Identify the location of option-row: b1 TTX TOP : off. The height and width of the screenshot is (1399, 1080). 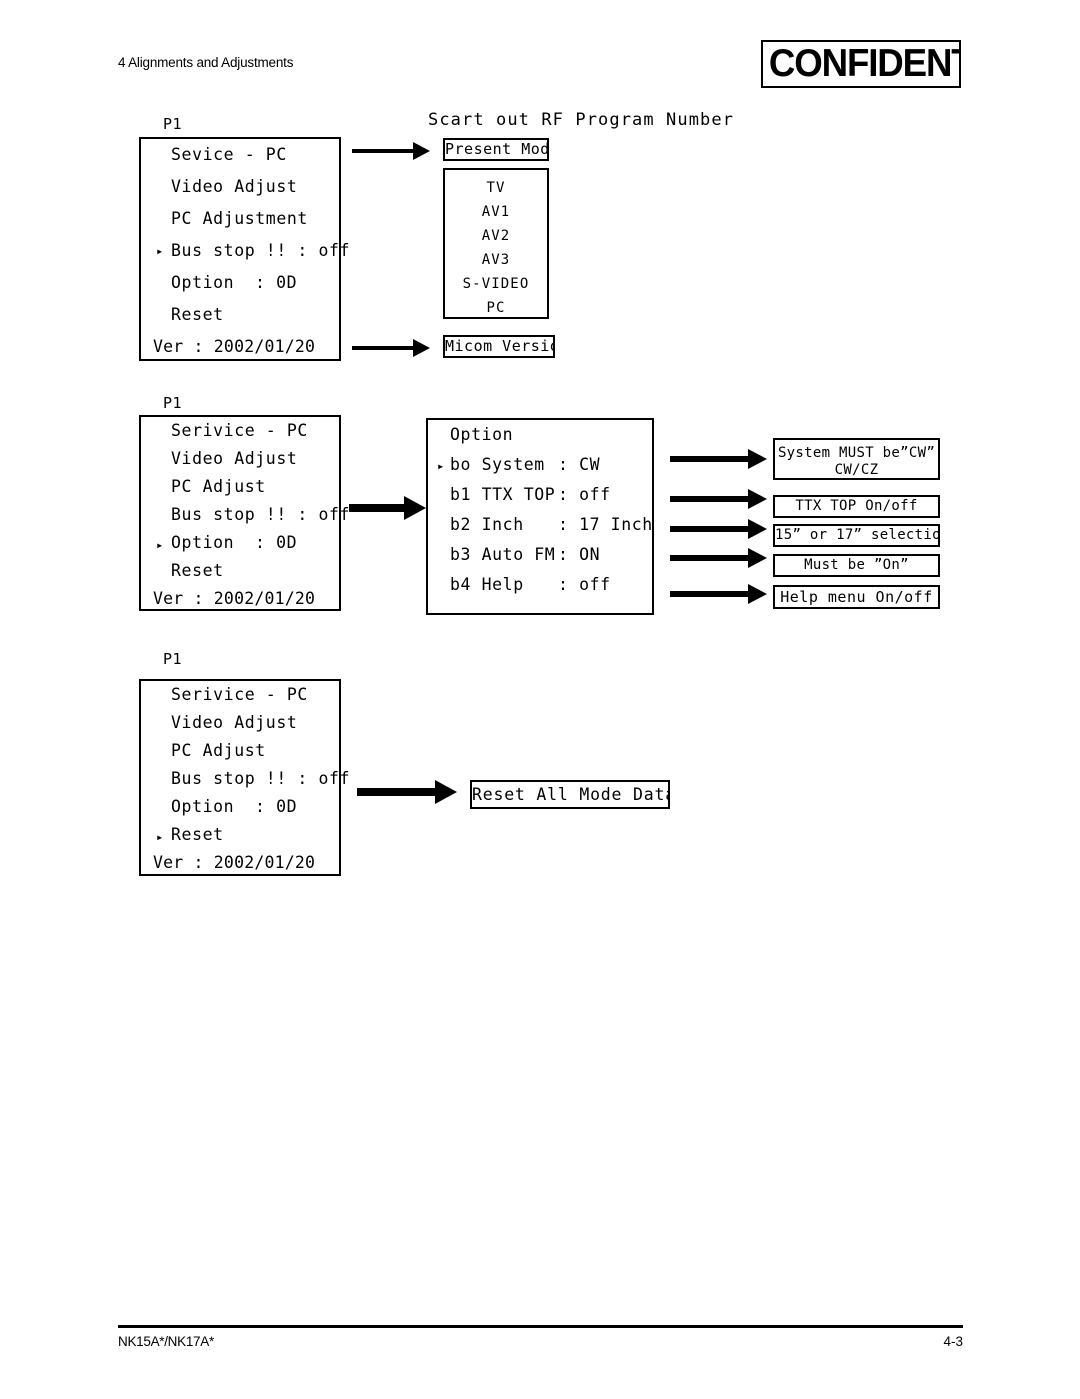
(540, 495).